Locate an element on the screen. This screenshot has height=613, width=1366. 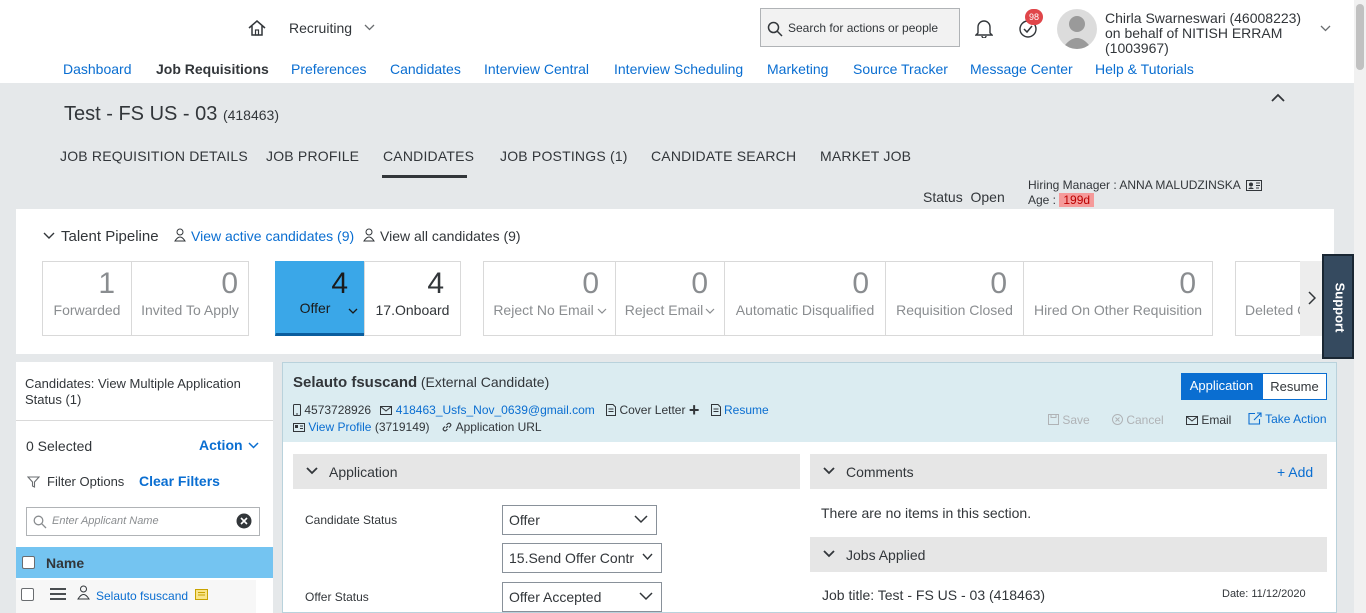
contact-card-icon is located at coordinates (1254, 185).